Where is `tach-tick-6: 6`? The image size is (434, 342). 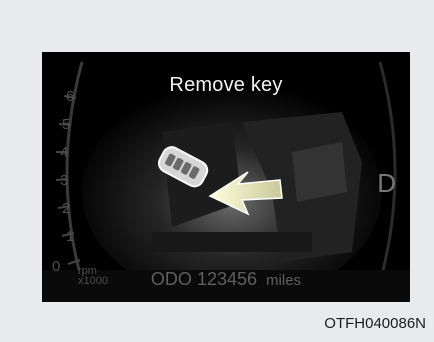 tach-tick-6: 6 is located at coordinates (70, 96).